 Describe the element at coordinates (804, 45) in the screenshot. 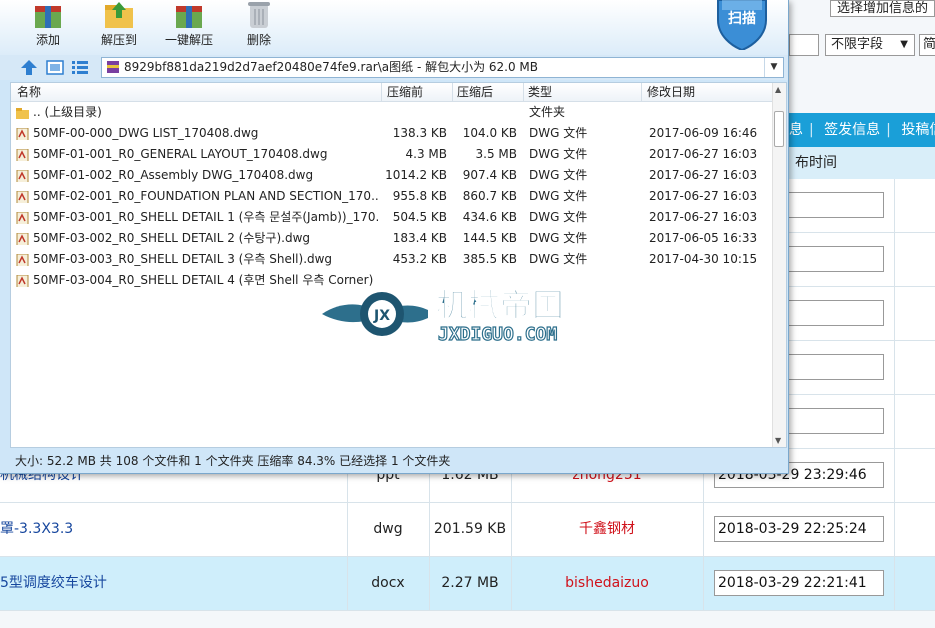

I see `search-input` at that location.